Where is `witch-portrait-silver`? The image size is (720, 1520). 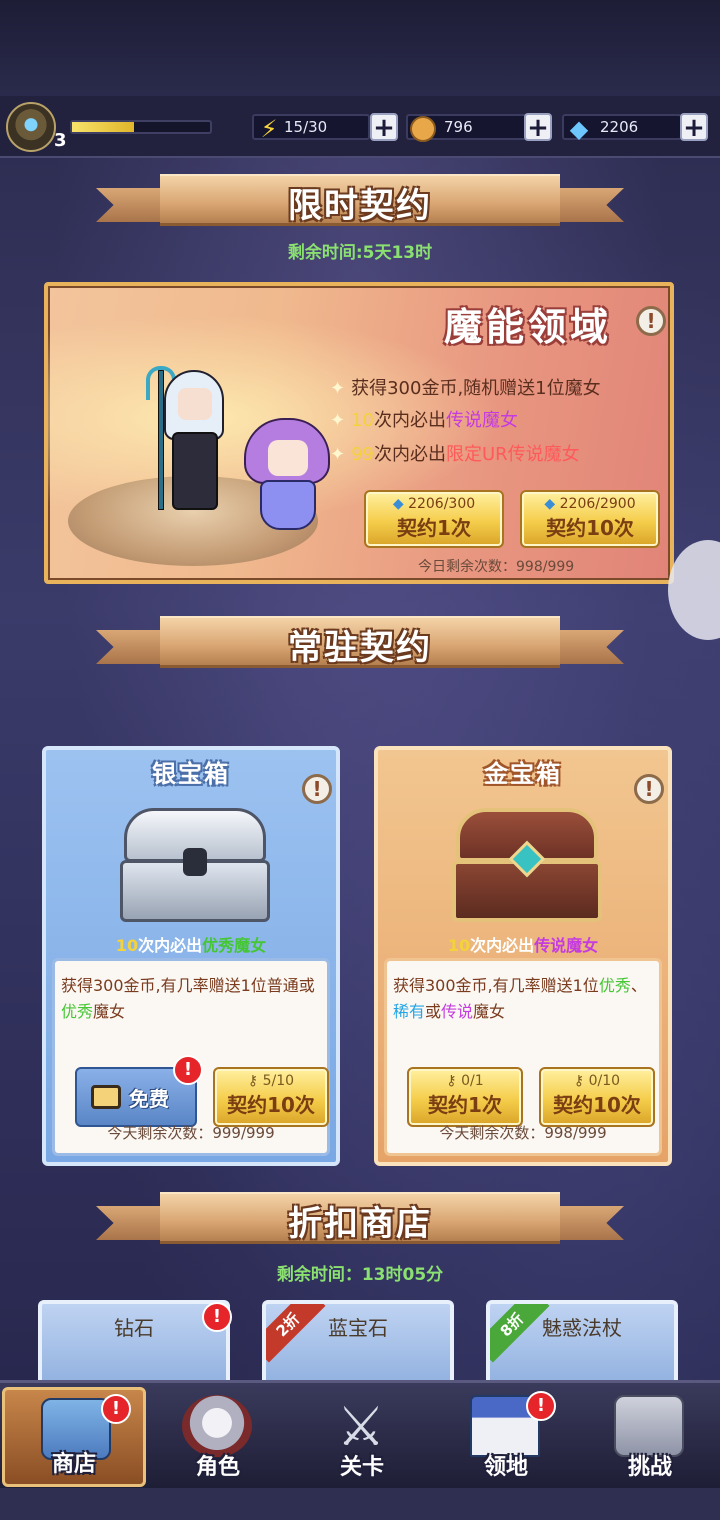
witch-portrait-silver is located at coordinates (192, 438).